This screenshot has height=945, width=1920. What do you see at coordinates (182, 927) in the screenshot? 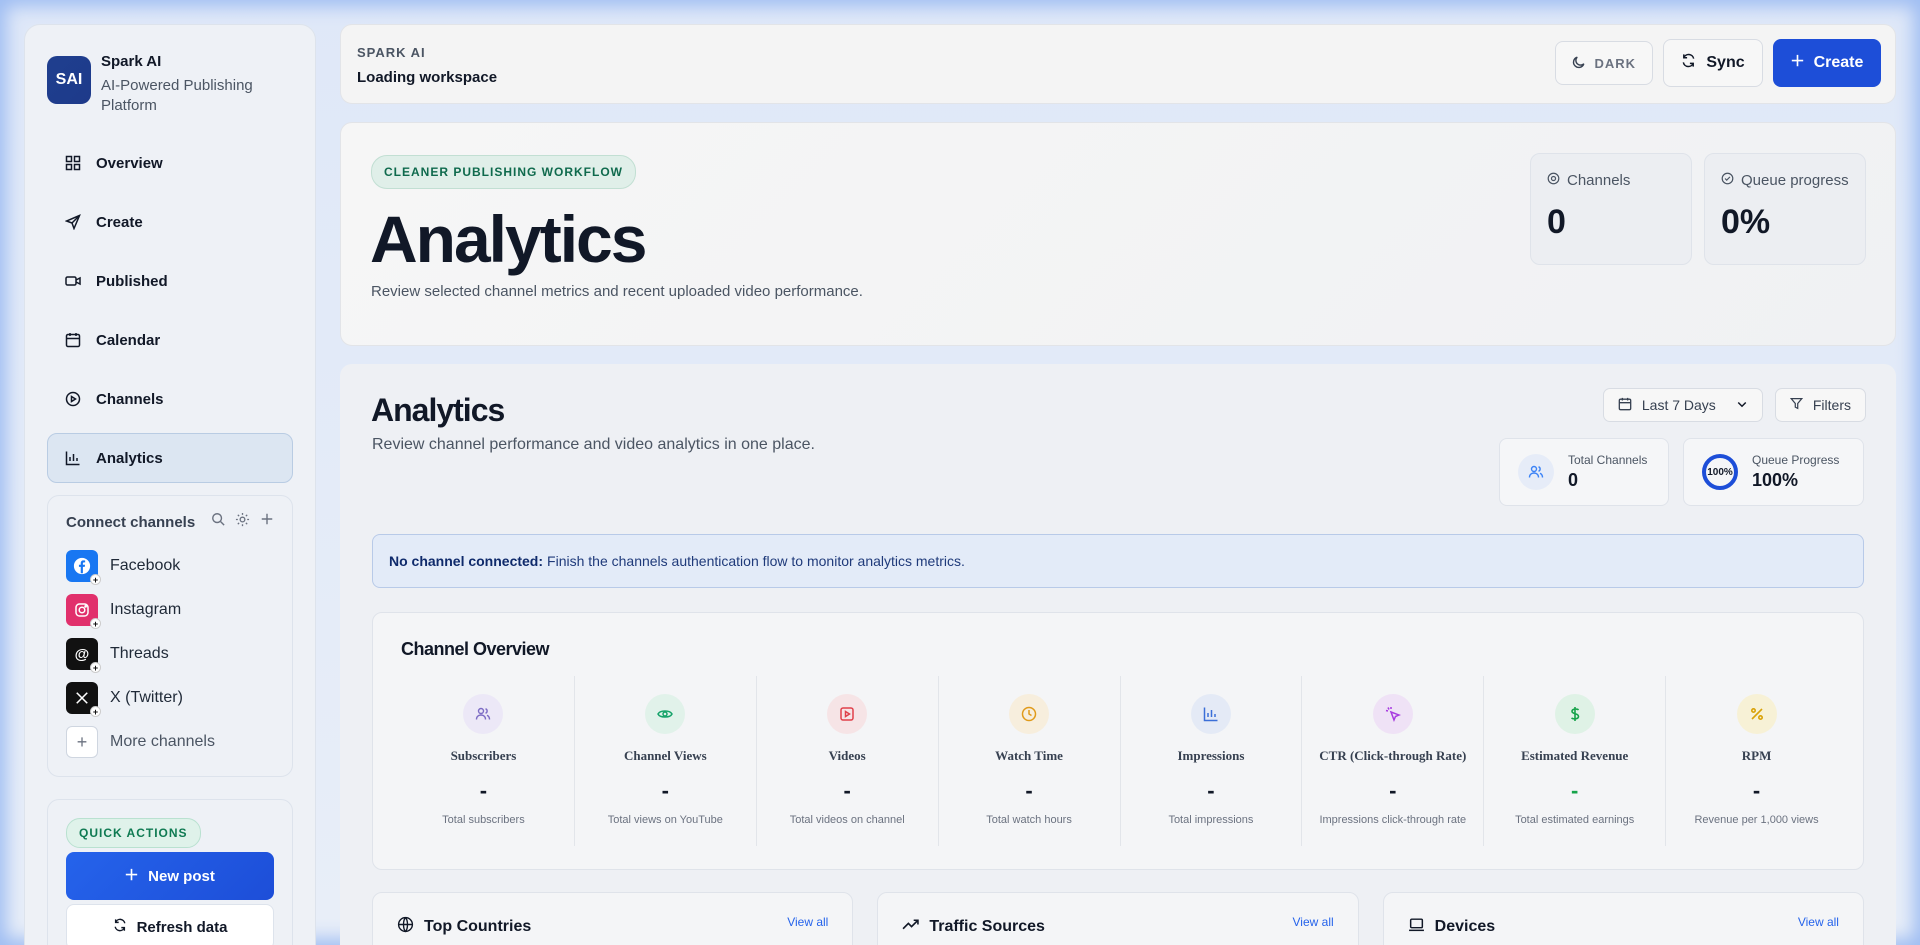
I see `refresh-data-label: Refresh data` at bounding box center [182, 927].